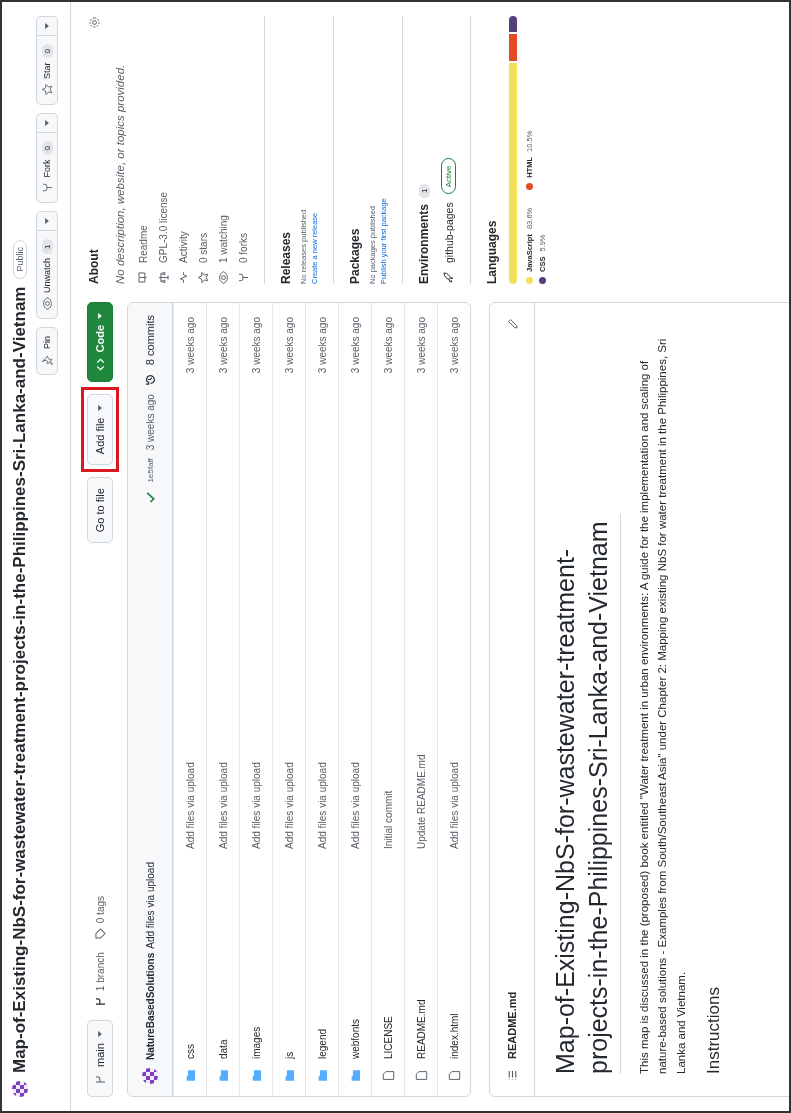 The width and height of the screenshot is (791, 1113). What do you see at coordinates (448, 232) in the screenshot?
I see `environment-link: github-pages` at bounding box center [448, 232].